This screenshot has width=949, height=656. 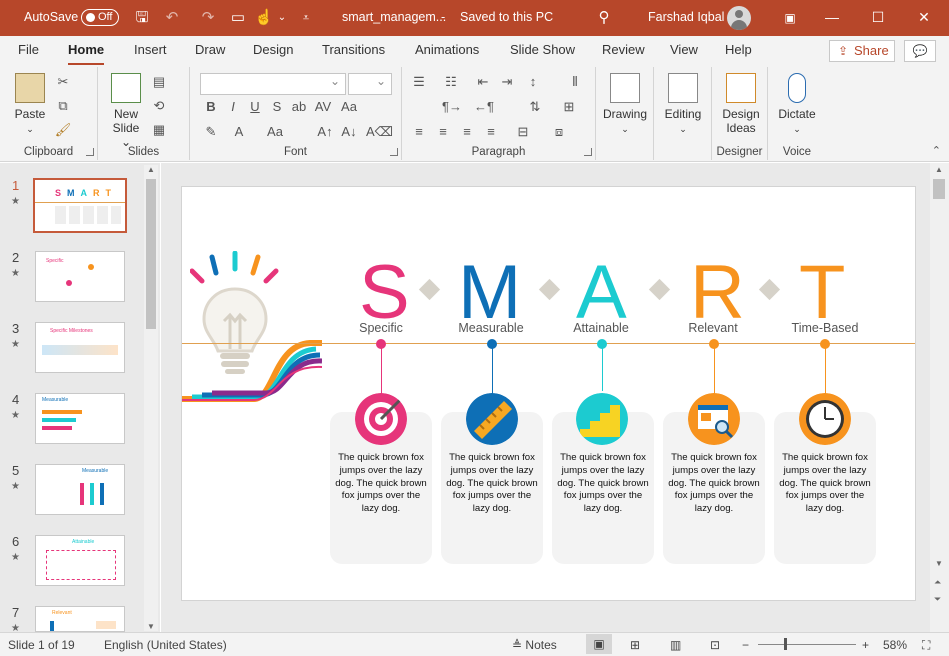 What do you see at coordinates (920, 51) in the screenshot?
I see `comments-button: 💬` at bounding box center [920, 51].